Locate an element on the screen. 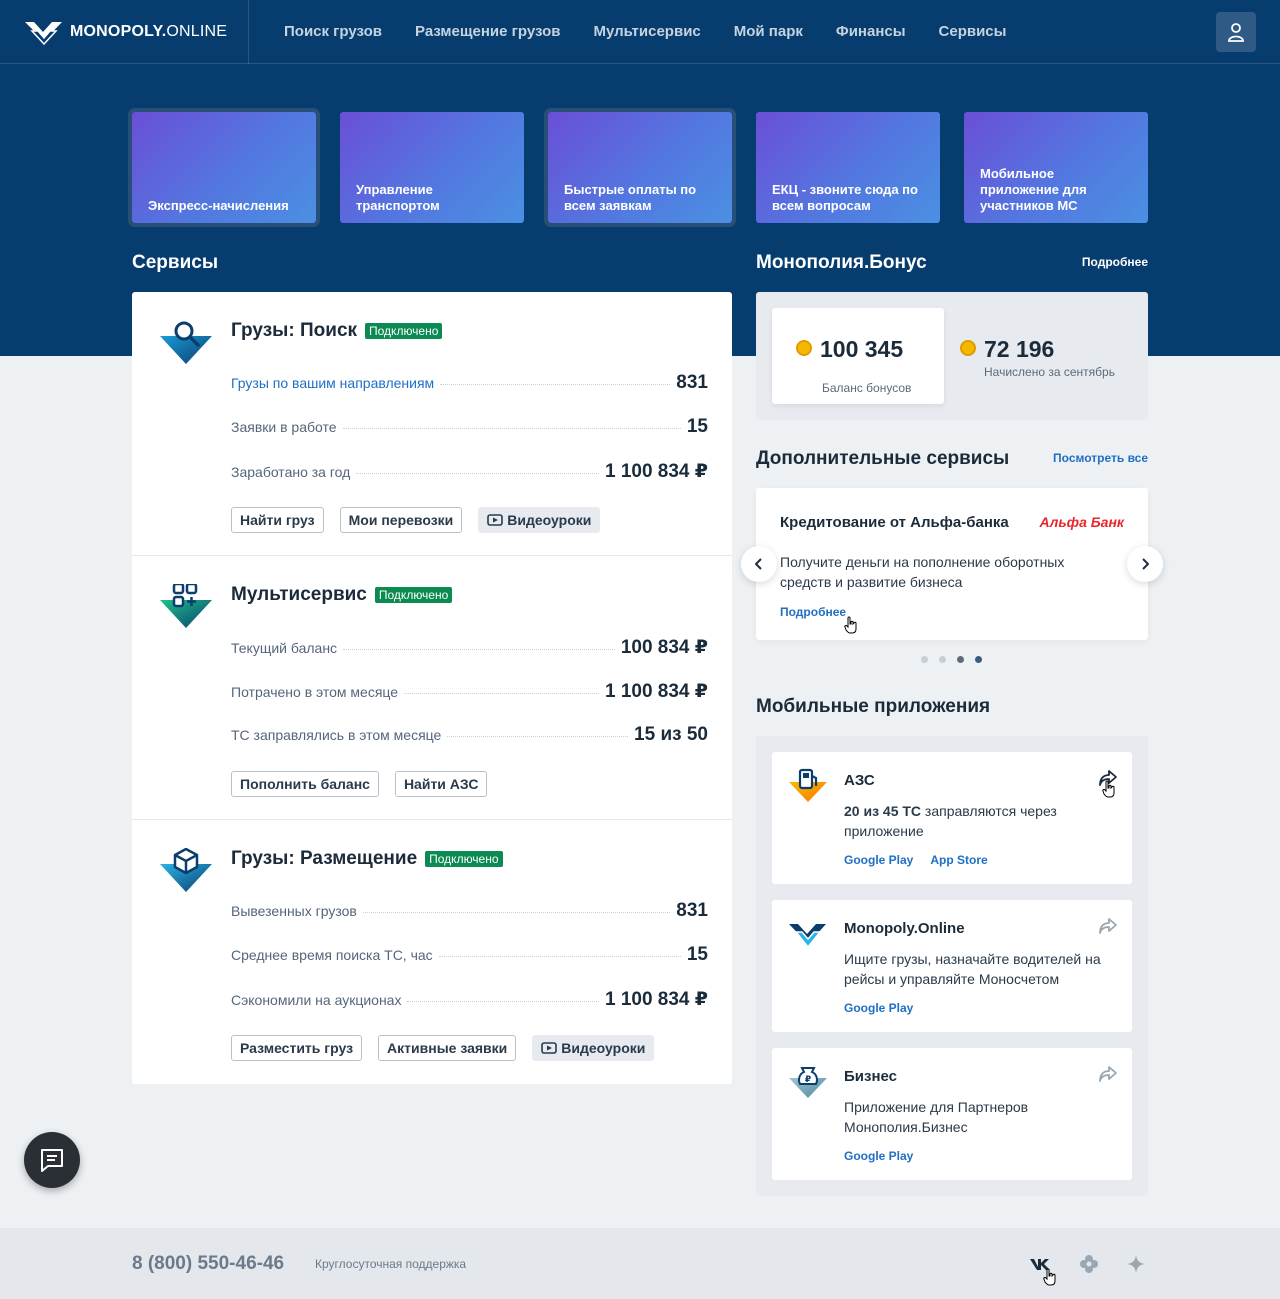 This screenshot has width=1280, height=1299. tile-label: Экспресс-начисления is located at coordinates (218, 205).